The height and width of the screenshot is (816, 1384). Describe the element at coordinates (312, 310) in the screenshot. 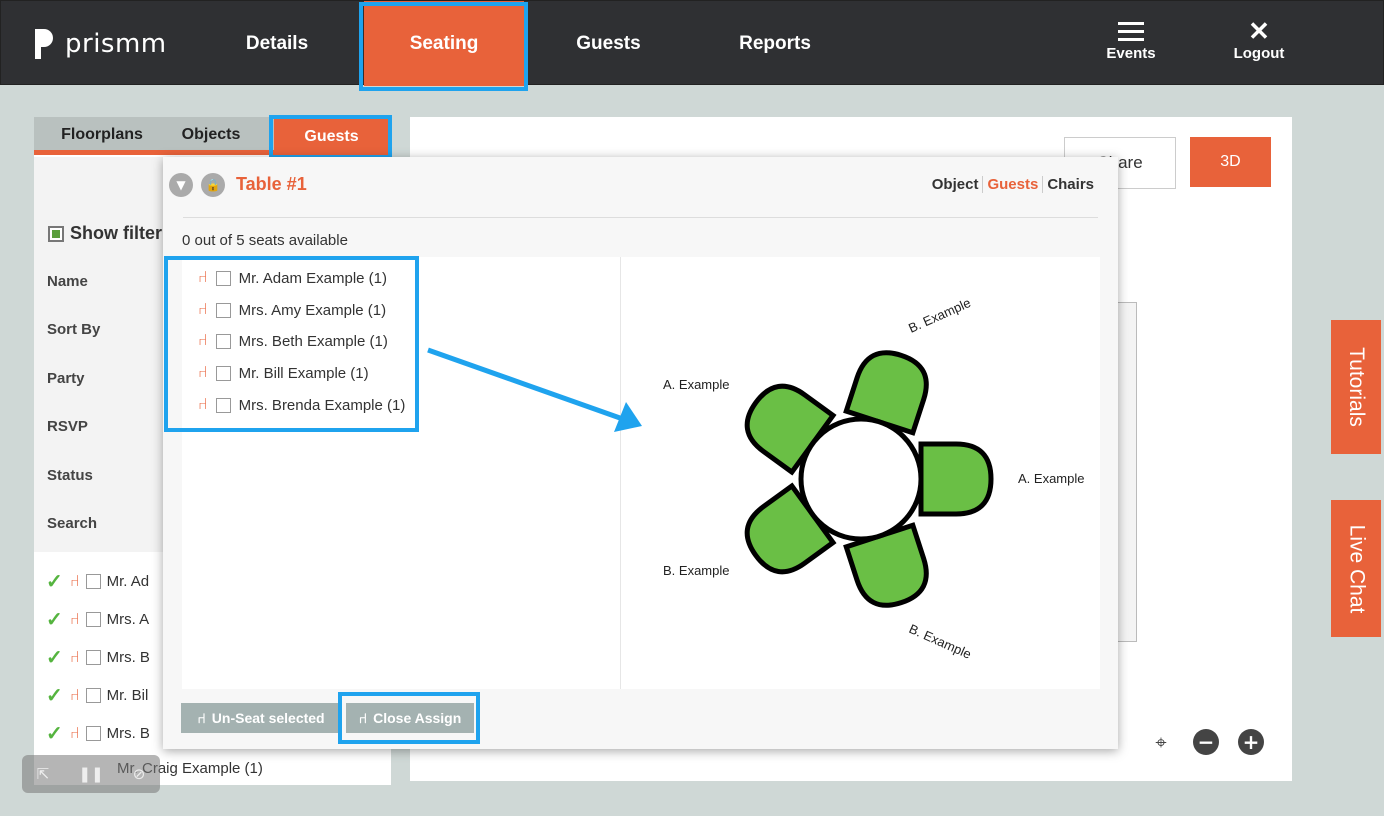

I see `guest-name: Mrs. Amy Example (1)` at that location.